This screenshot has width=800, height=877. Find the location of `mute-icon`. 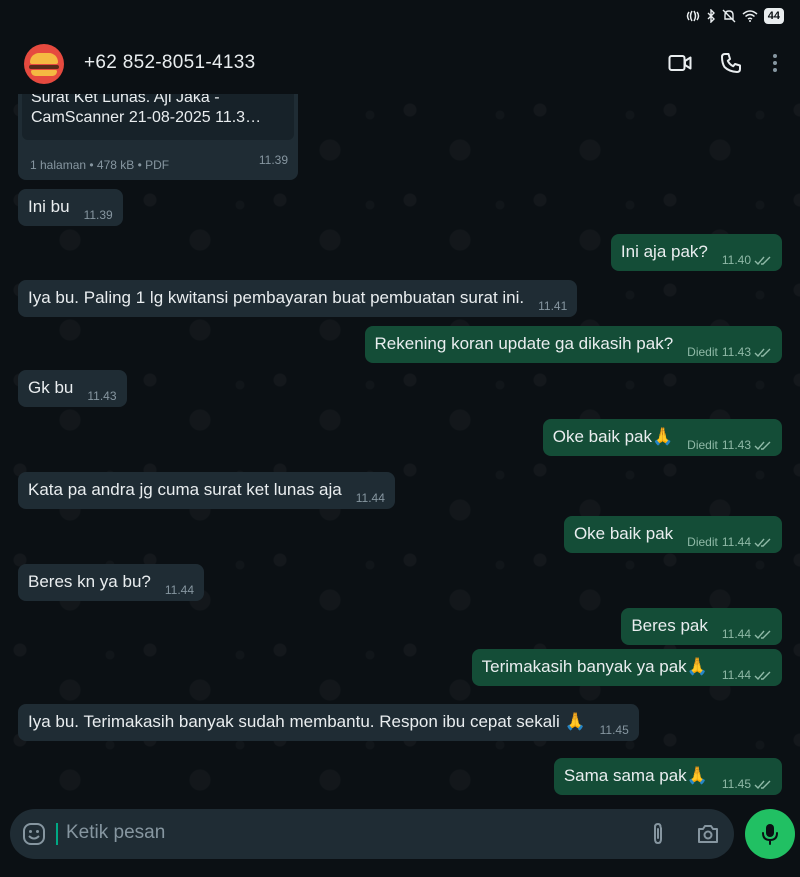

mute-icon is located at coordinates (729, 16).